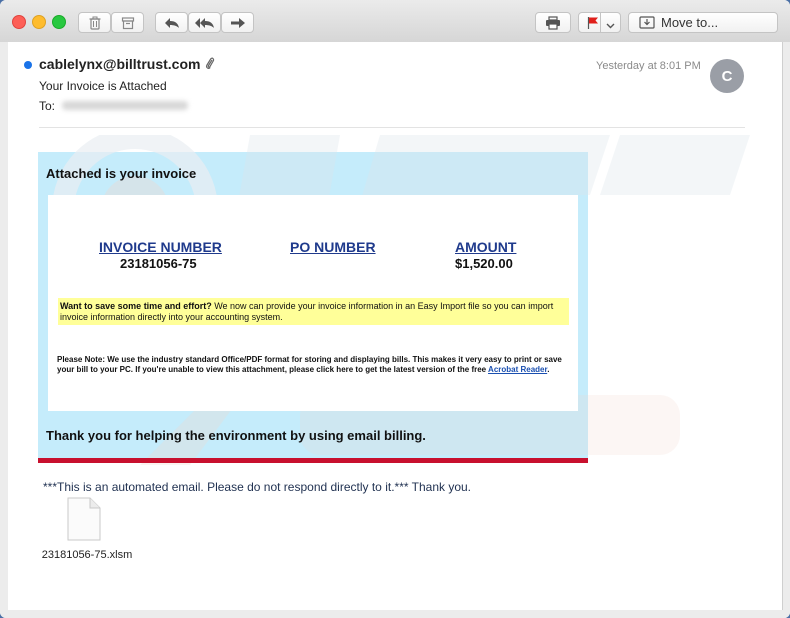 This screenshot has height=618, width=790. I want to click on invoice-number-header: INVOICE NUMBER, so click(160, 247).